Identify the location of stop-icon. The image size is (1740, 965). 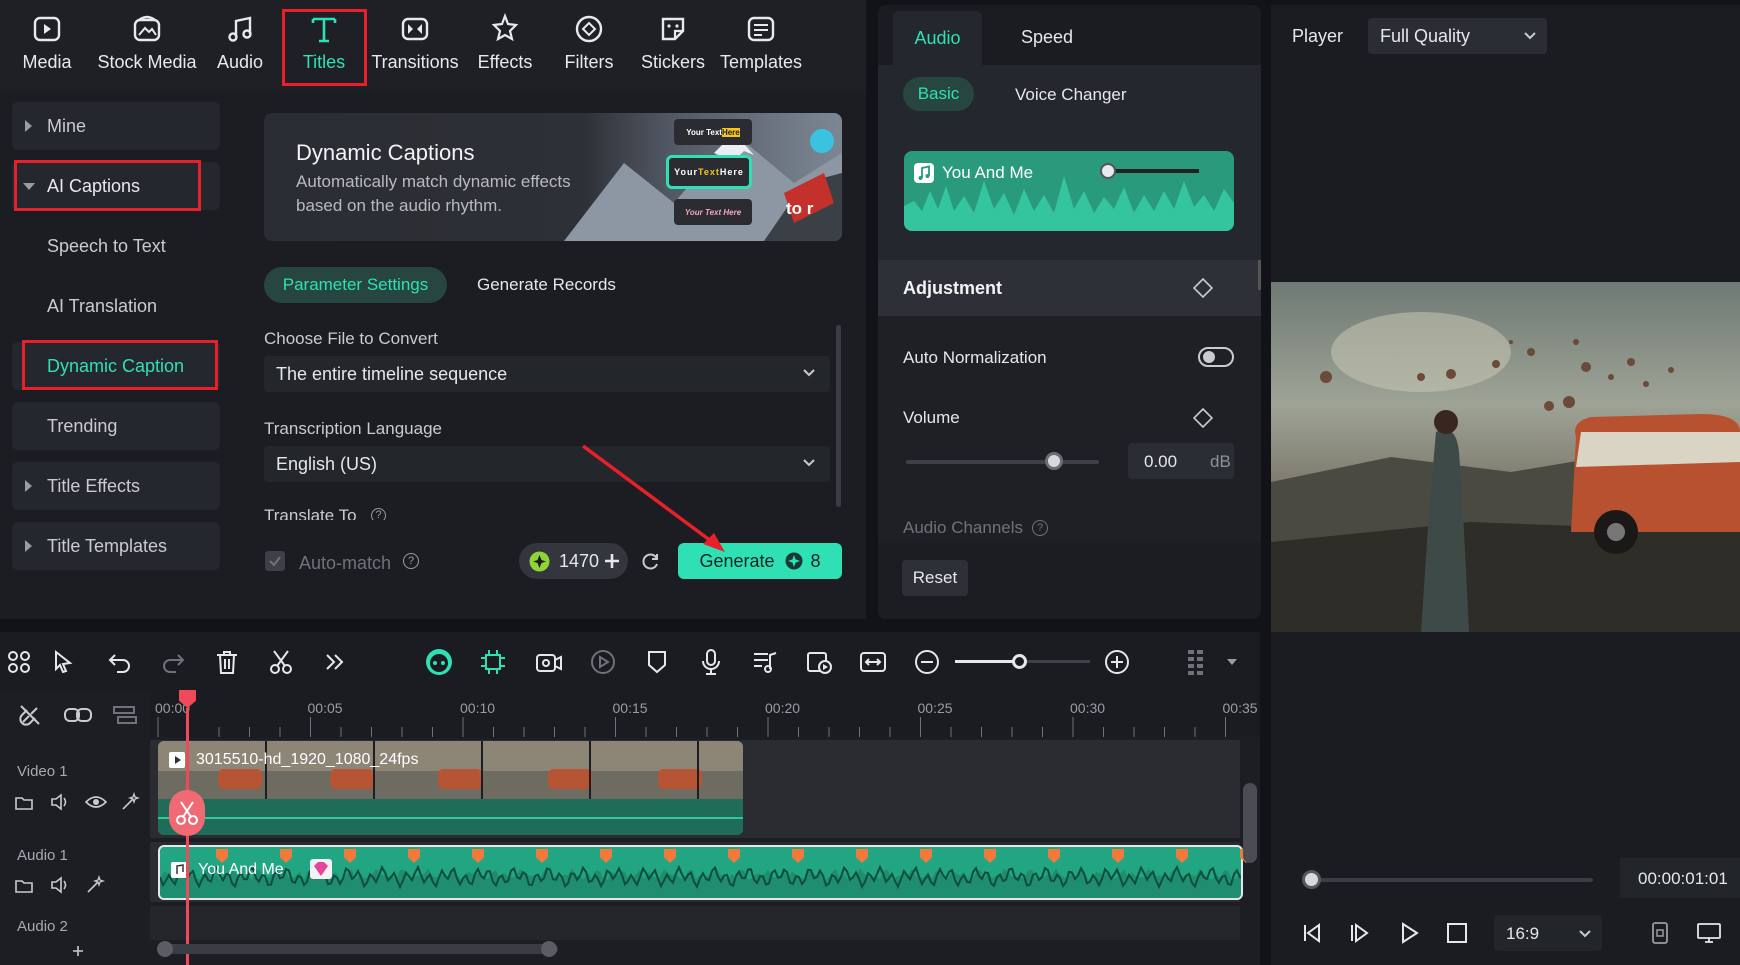
(1457, 933).